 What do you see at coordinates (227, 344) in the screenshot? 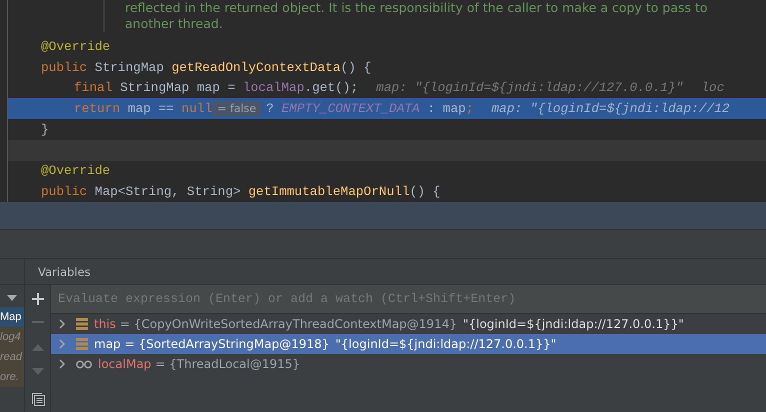
I see `variable-value: = {SortedArrayStringMap@1918}` at bounding box center [227, 344].